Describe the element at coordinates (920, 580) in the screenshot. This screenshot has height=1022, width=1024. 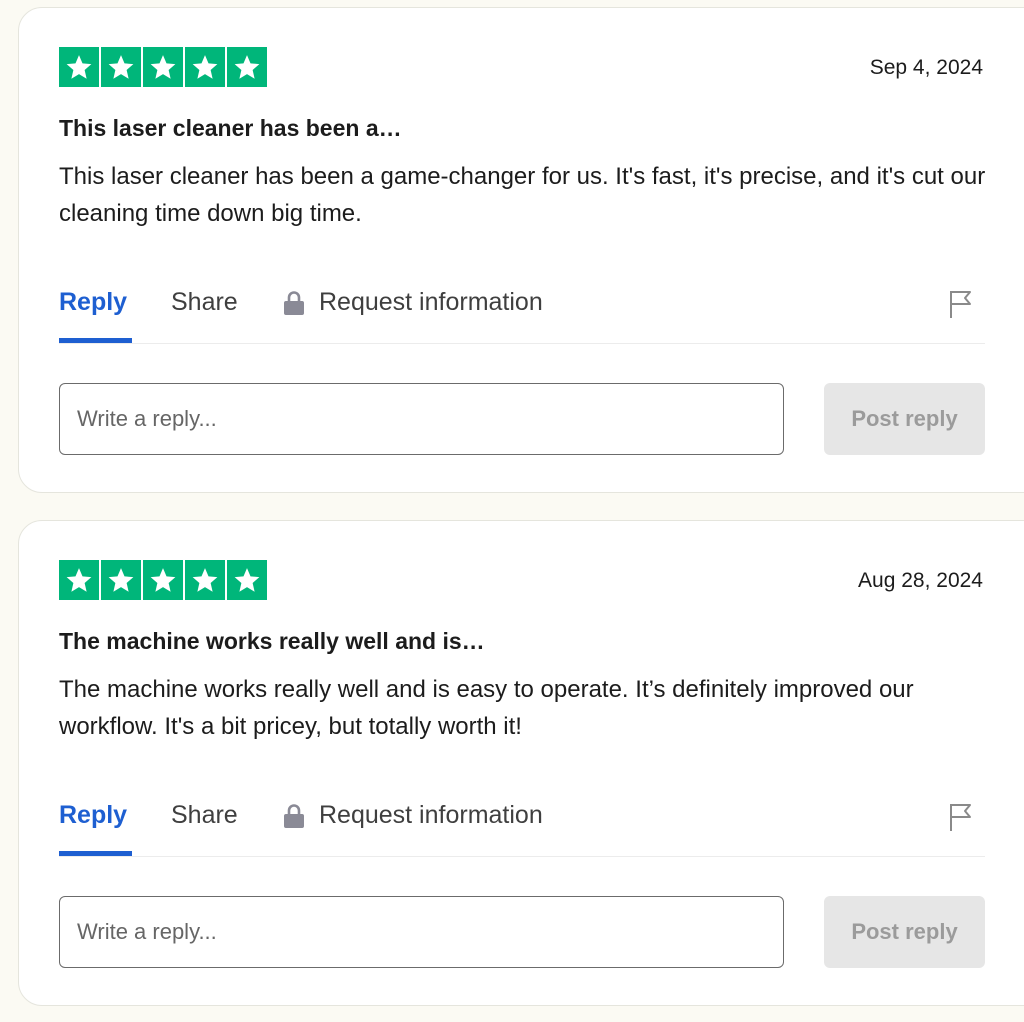
I see `review-date: Aug 28, 2024` at that location.